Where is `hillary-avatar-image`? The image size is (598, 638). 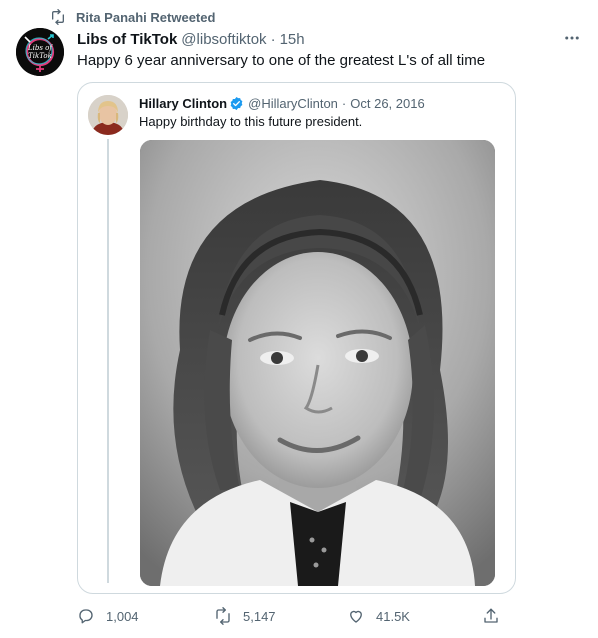
hillary-avatar-image is located at coordinates (108, 115).